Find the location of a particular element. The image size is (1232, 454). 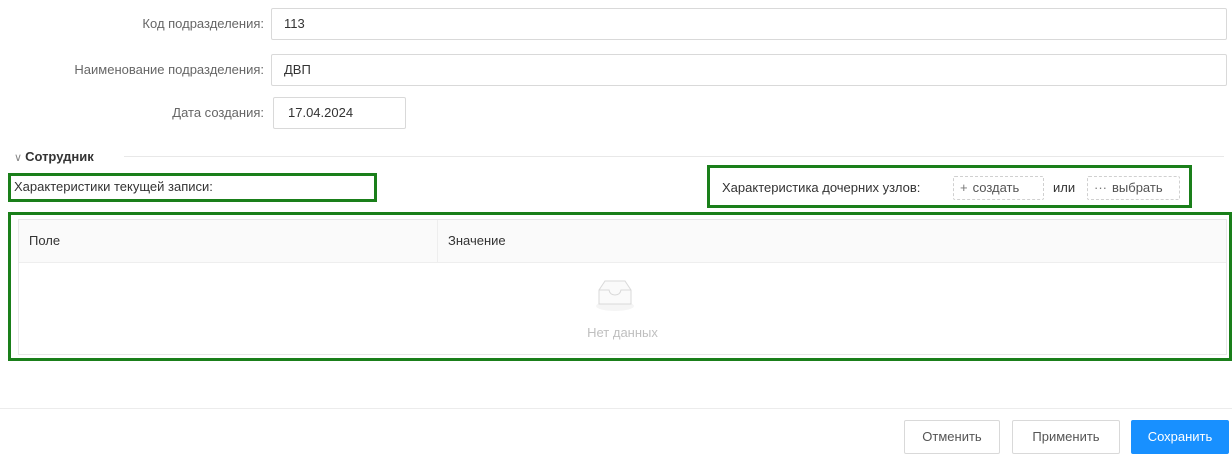

chevron-down-icon: ∨ is located at coordinates (18, 158).